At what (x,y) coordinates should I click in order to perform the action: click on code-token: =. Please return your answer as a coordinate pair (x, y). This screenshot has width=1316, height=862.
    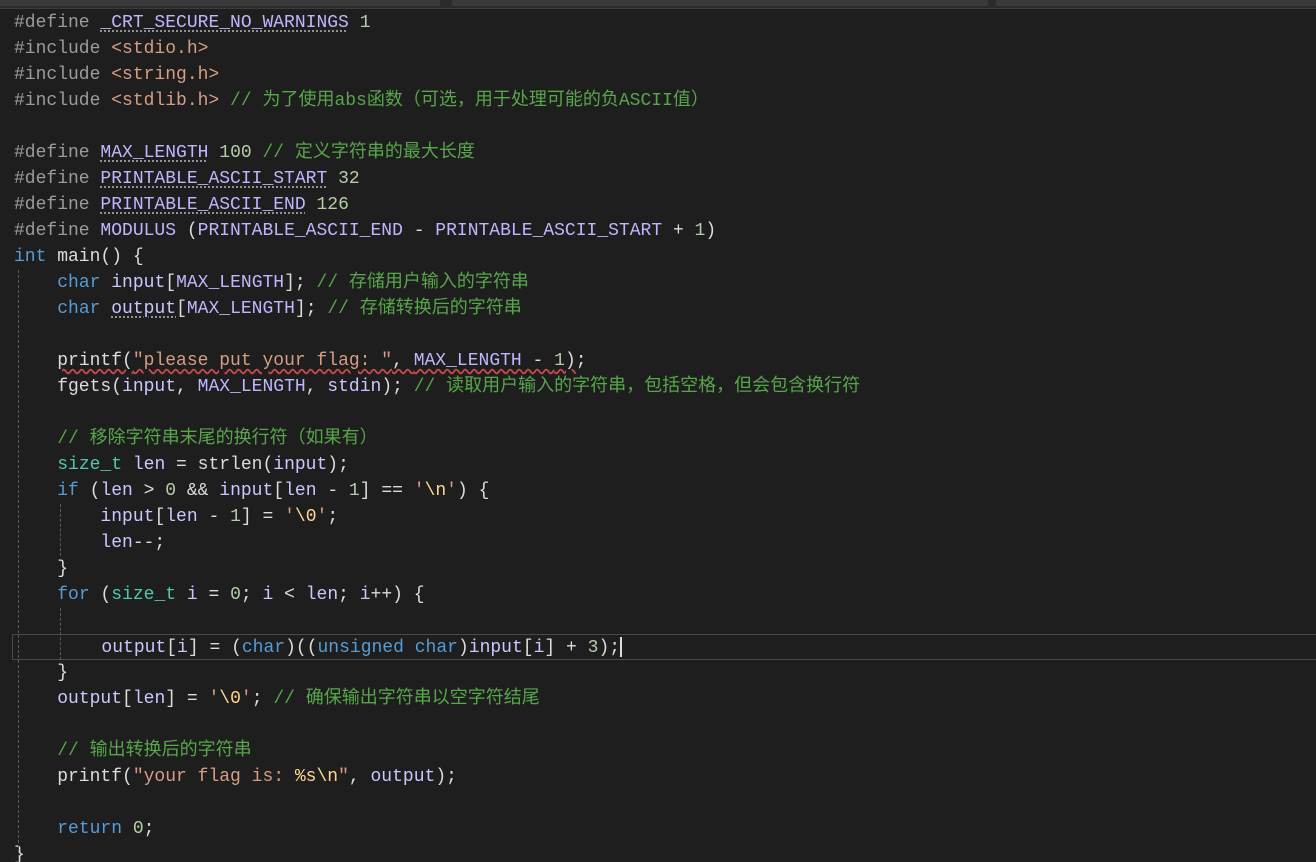
    Looking at the image, I should click on (214, 595).